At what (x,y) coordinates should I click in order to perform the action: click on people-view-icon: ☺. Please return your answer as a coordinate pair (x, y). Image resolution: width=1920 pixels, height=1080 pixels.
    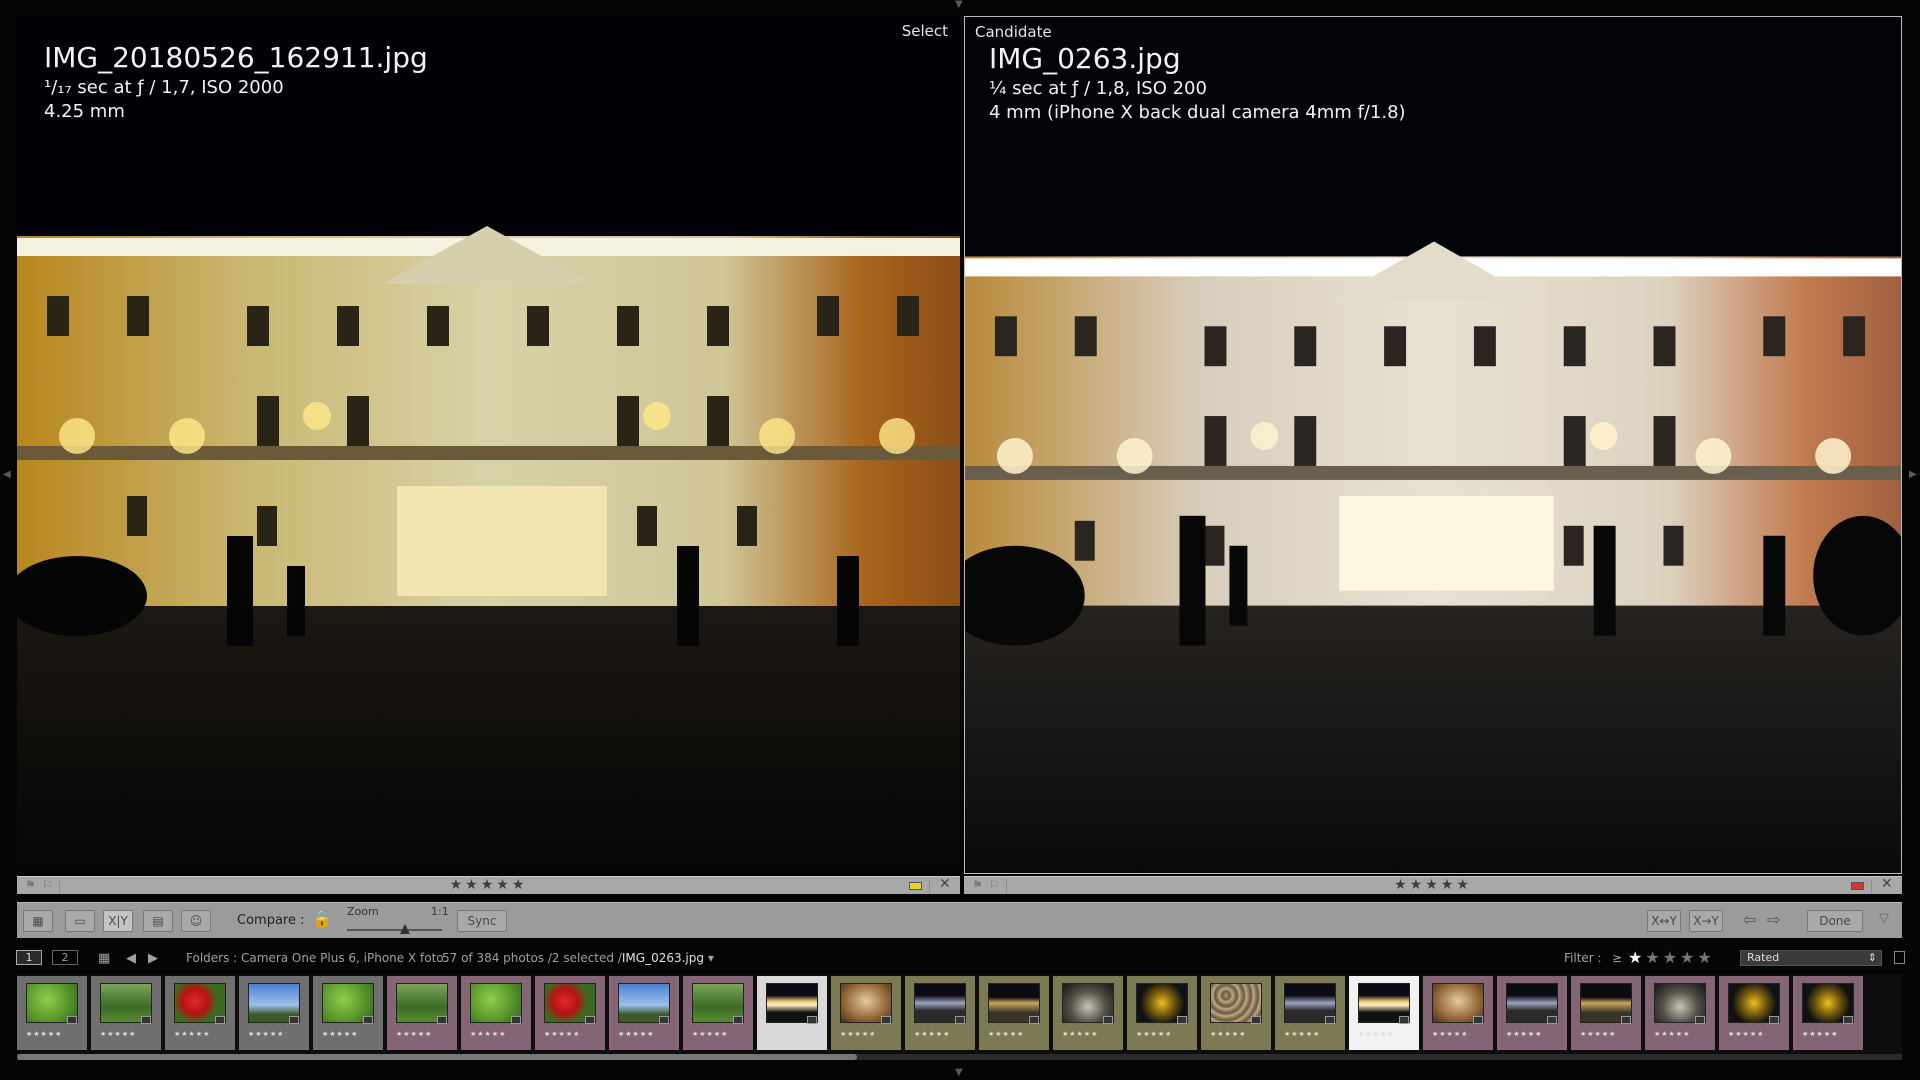
    Looking at the image, I should click on (196, 921).